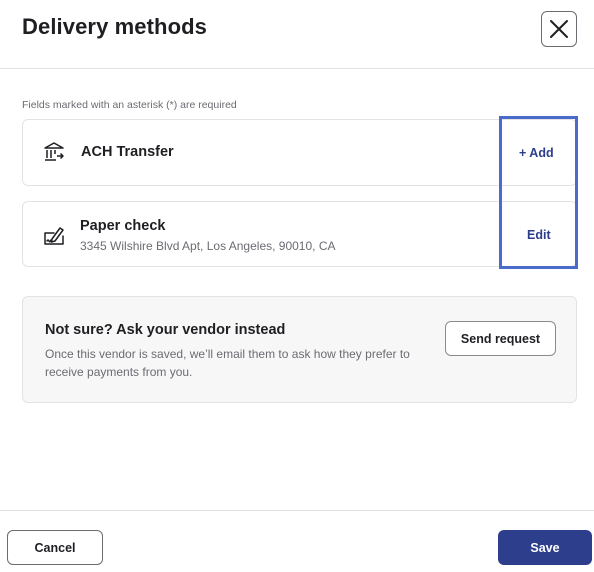 The height and width of the screenshot is (572, 594). What do you see at coordinates (123, 226) in the screenshot?
I see `method-name: Paper check` at bounding box center [123, 226].